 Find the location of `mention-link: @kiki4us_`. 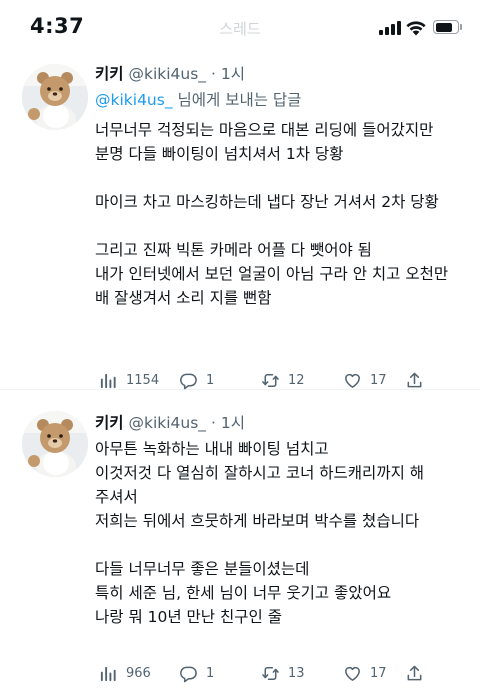

mention-link: @kiki4us_ is located at coordinates (134, 100).